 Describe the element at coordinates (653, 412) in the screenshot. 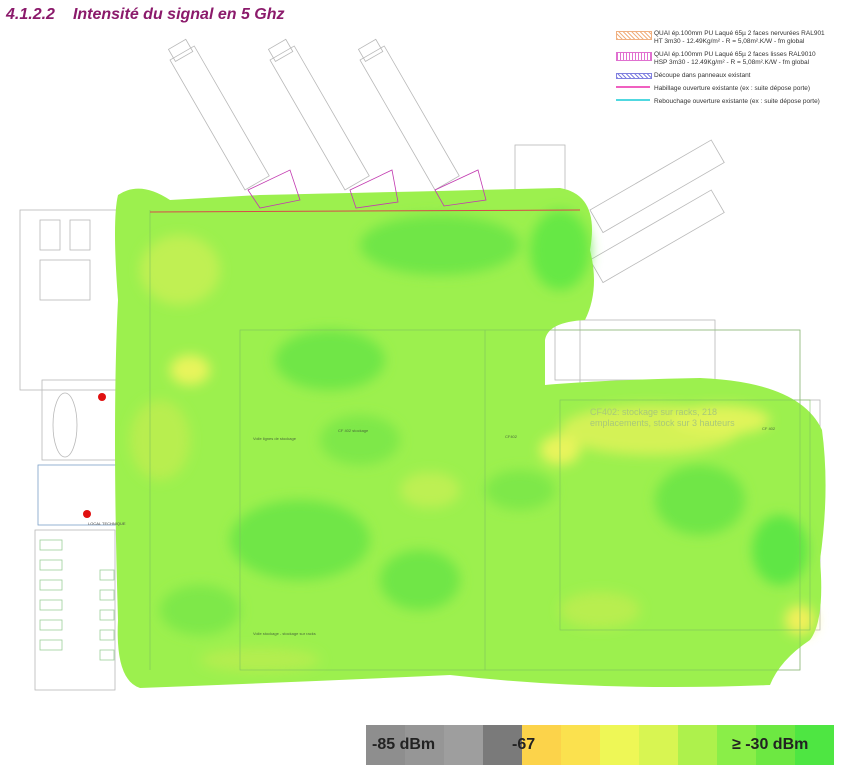

I see `zone-label: CF402: stockage sur racks, 218` at that location.